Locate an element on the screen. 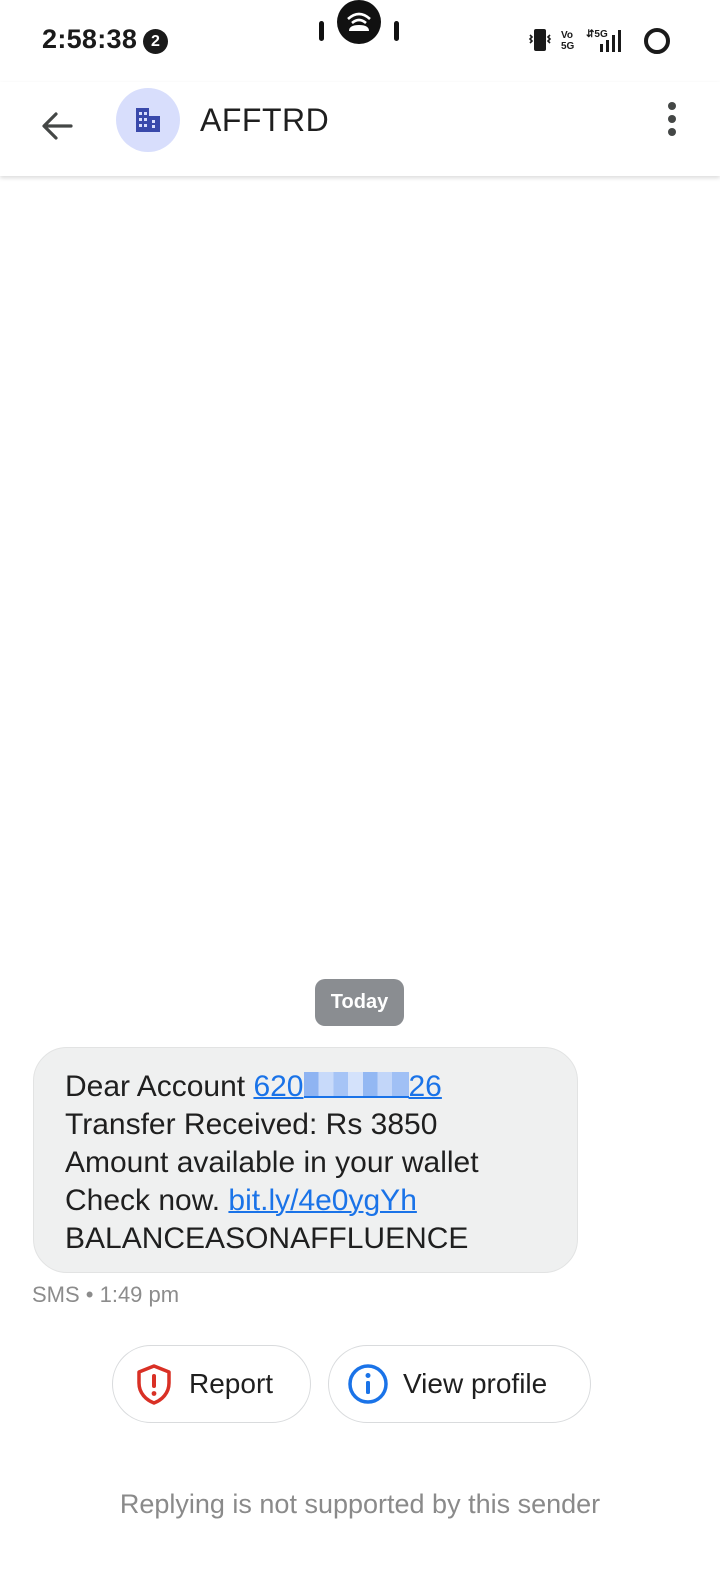 This screenshot has width=720, height=1570. info-icon is located at coordinates (368, 1384).